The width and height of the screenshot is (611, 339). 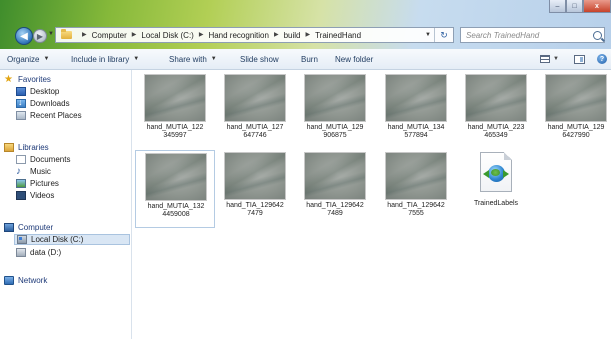 I want to click on organize-menu: Organize ▼, so click(x=28, y=59).